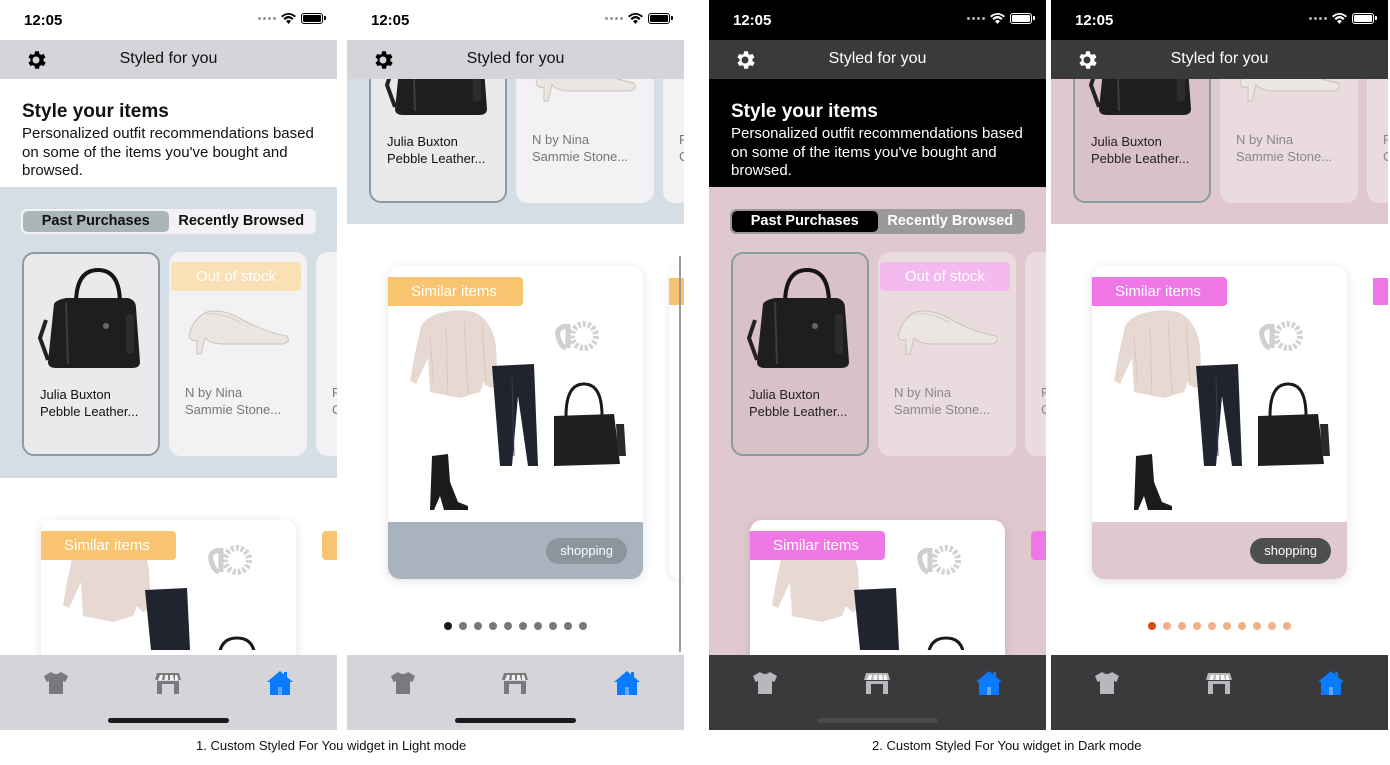  I want to click on segmented-control: Past Purchases Recently Browsed, so click(168, 221).